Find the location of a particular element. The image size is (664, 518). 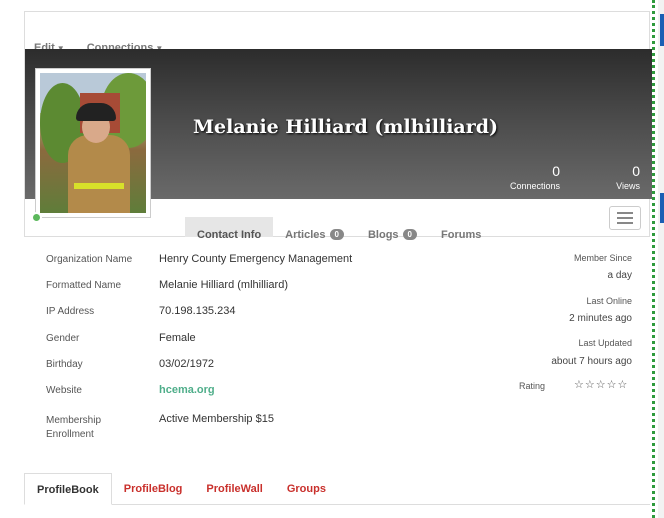

last-updated-label: Last Updated is located at coordinates (605, 343).